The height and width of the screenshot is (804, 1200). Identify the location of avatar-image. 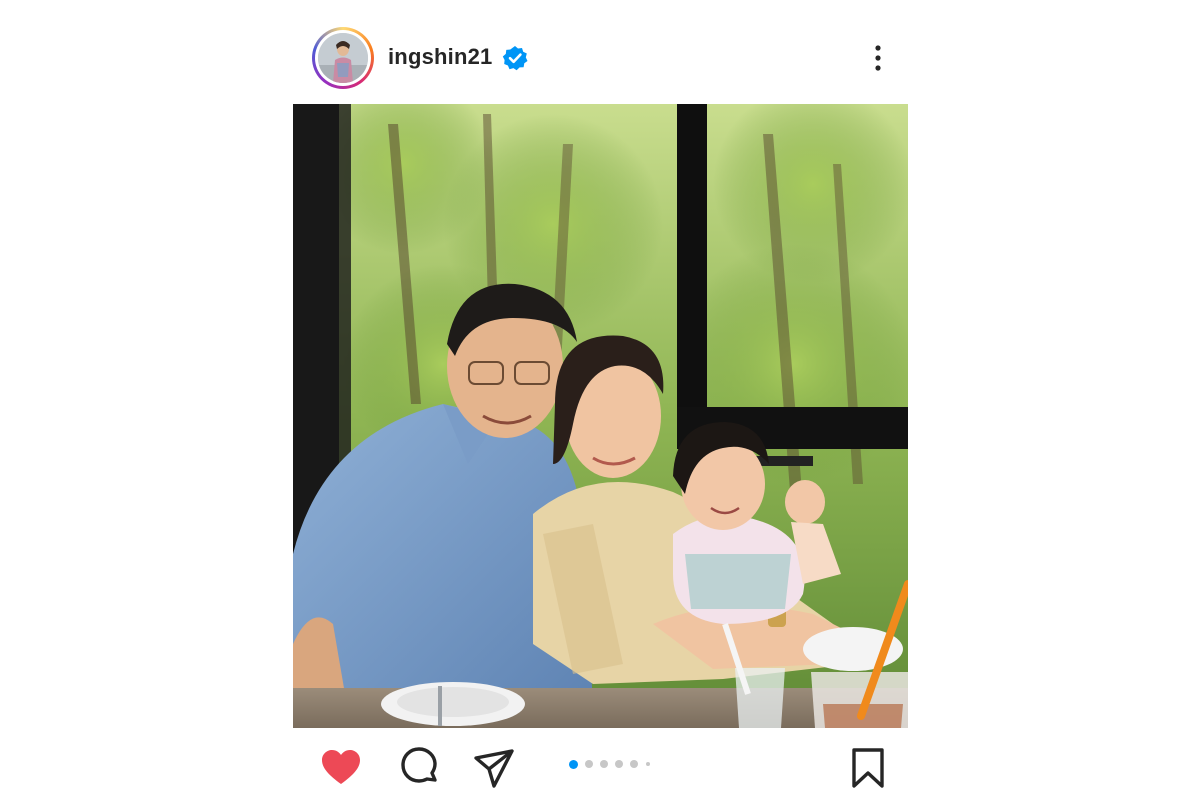
(343, 58).